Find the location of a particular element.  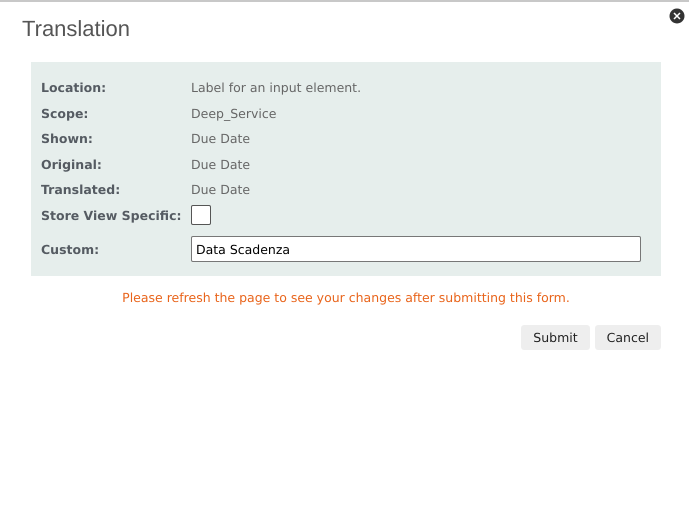

field-label: Location: is located at coordinates (74, 88).